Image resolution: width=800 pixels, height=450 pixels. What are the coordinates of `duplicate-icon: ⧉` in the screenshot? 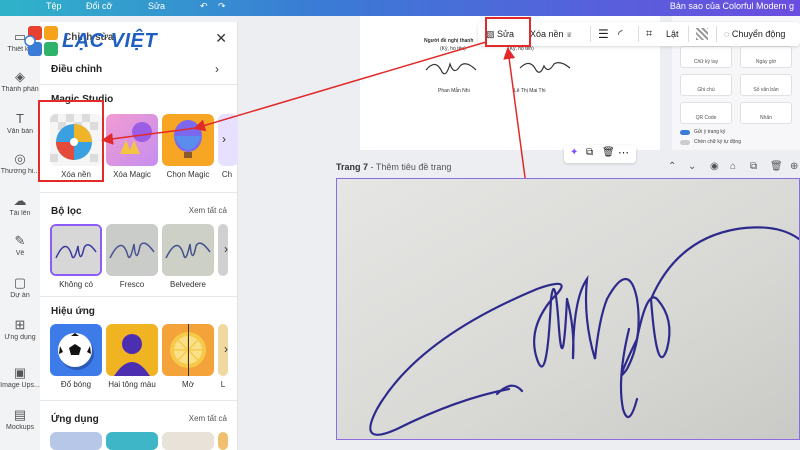 It's located at (589, 152).